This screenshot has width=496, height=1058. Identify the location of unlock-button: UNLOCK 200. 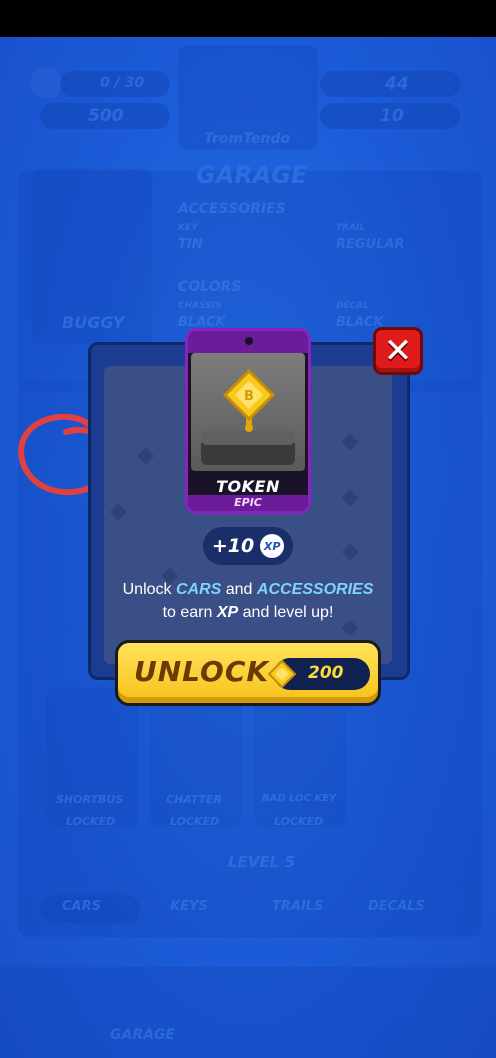
(248, 673).